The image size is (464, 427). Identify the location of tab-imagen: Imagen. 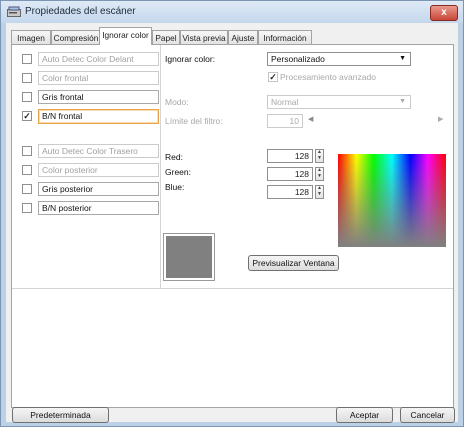
(31, 37).